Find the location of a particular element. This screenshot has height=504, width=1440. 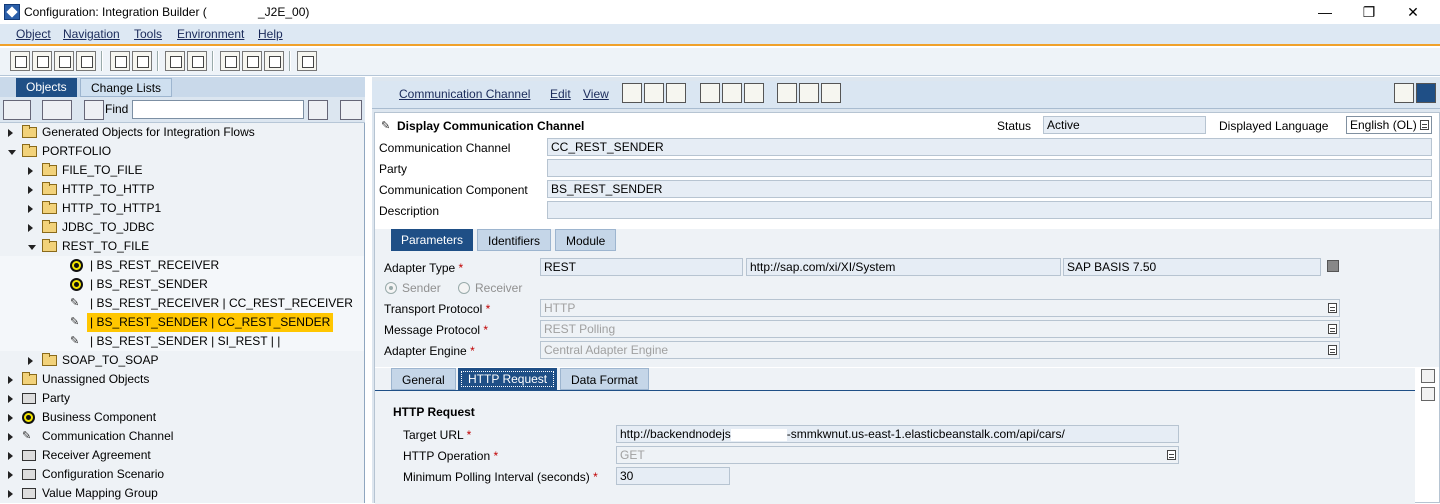

tree-item-label: HTTP_TO_HTTP is located at coordinates (108, 189).